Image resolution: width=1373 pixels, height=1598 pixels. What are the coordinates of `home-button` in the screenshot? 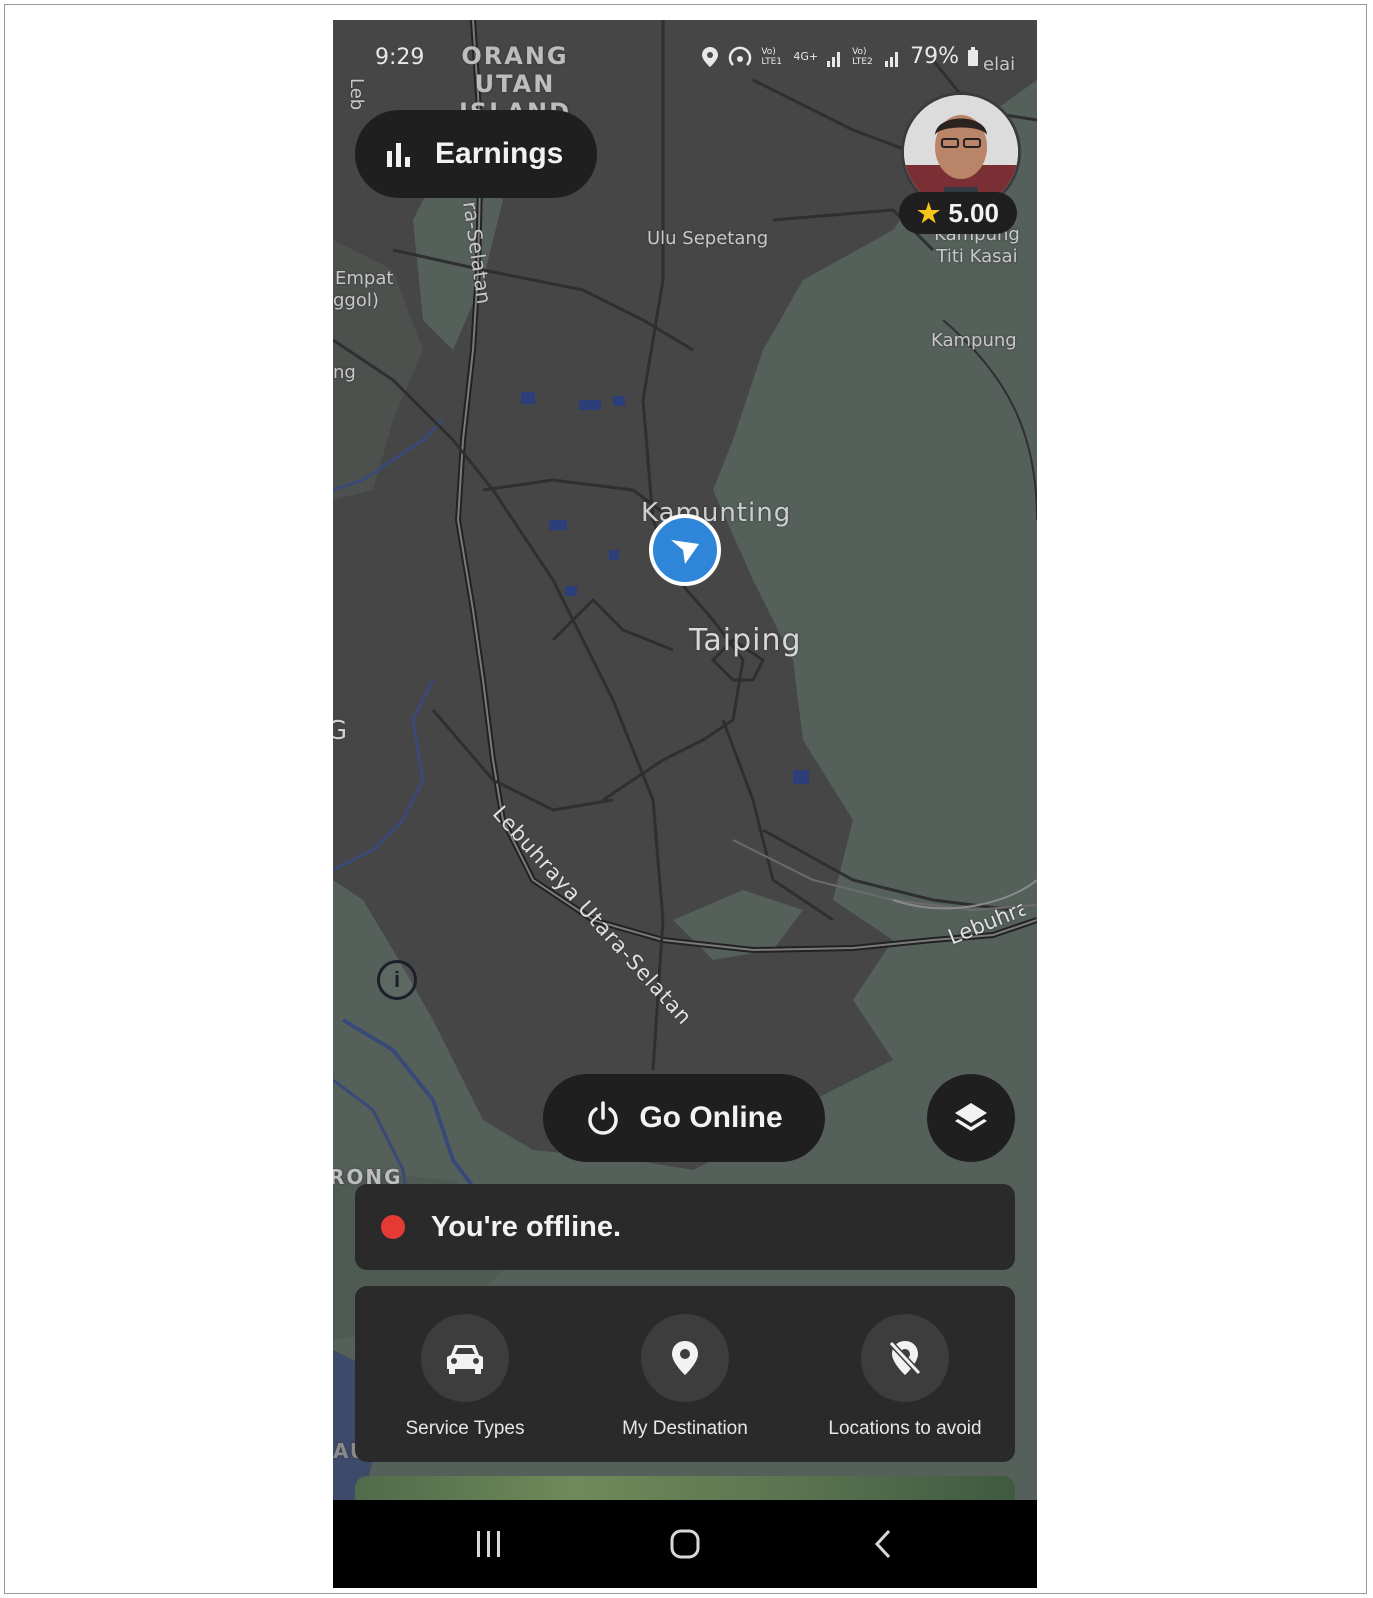 It's located at (685, 1544).